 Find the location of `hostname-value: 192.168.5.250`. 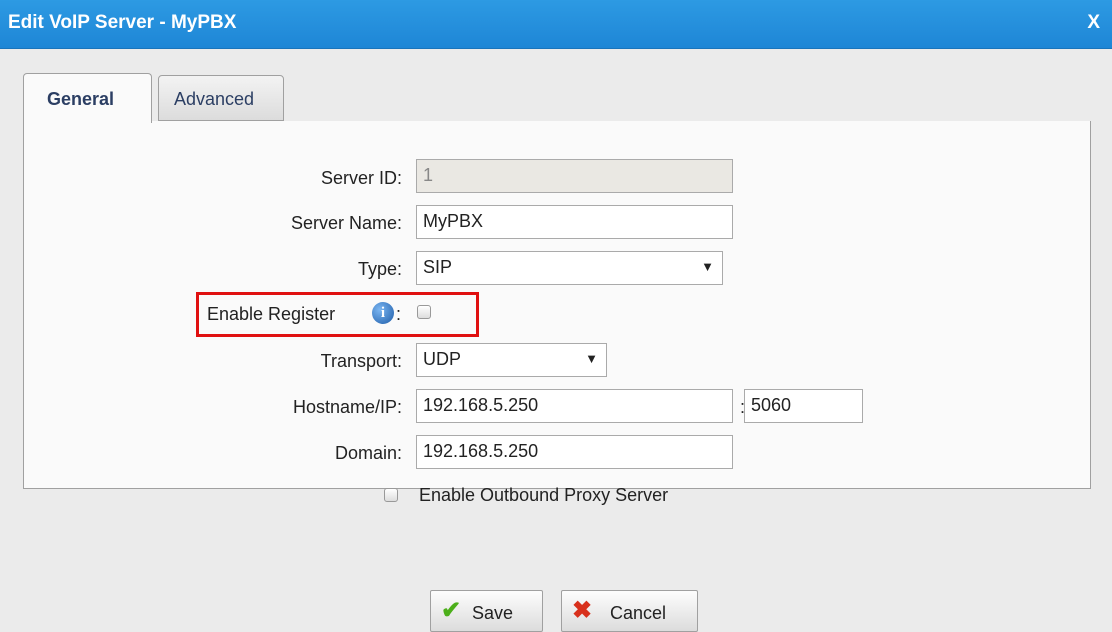

hostname-value: 192.168.5.250 is located at coordinates (481, 405).